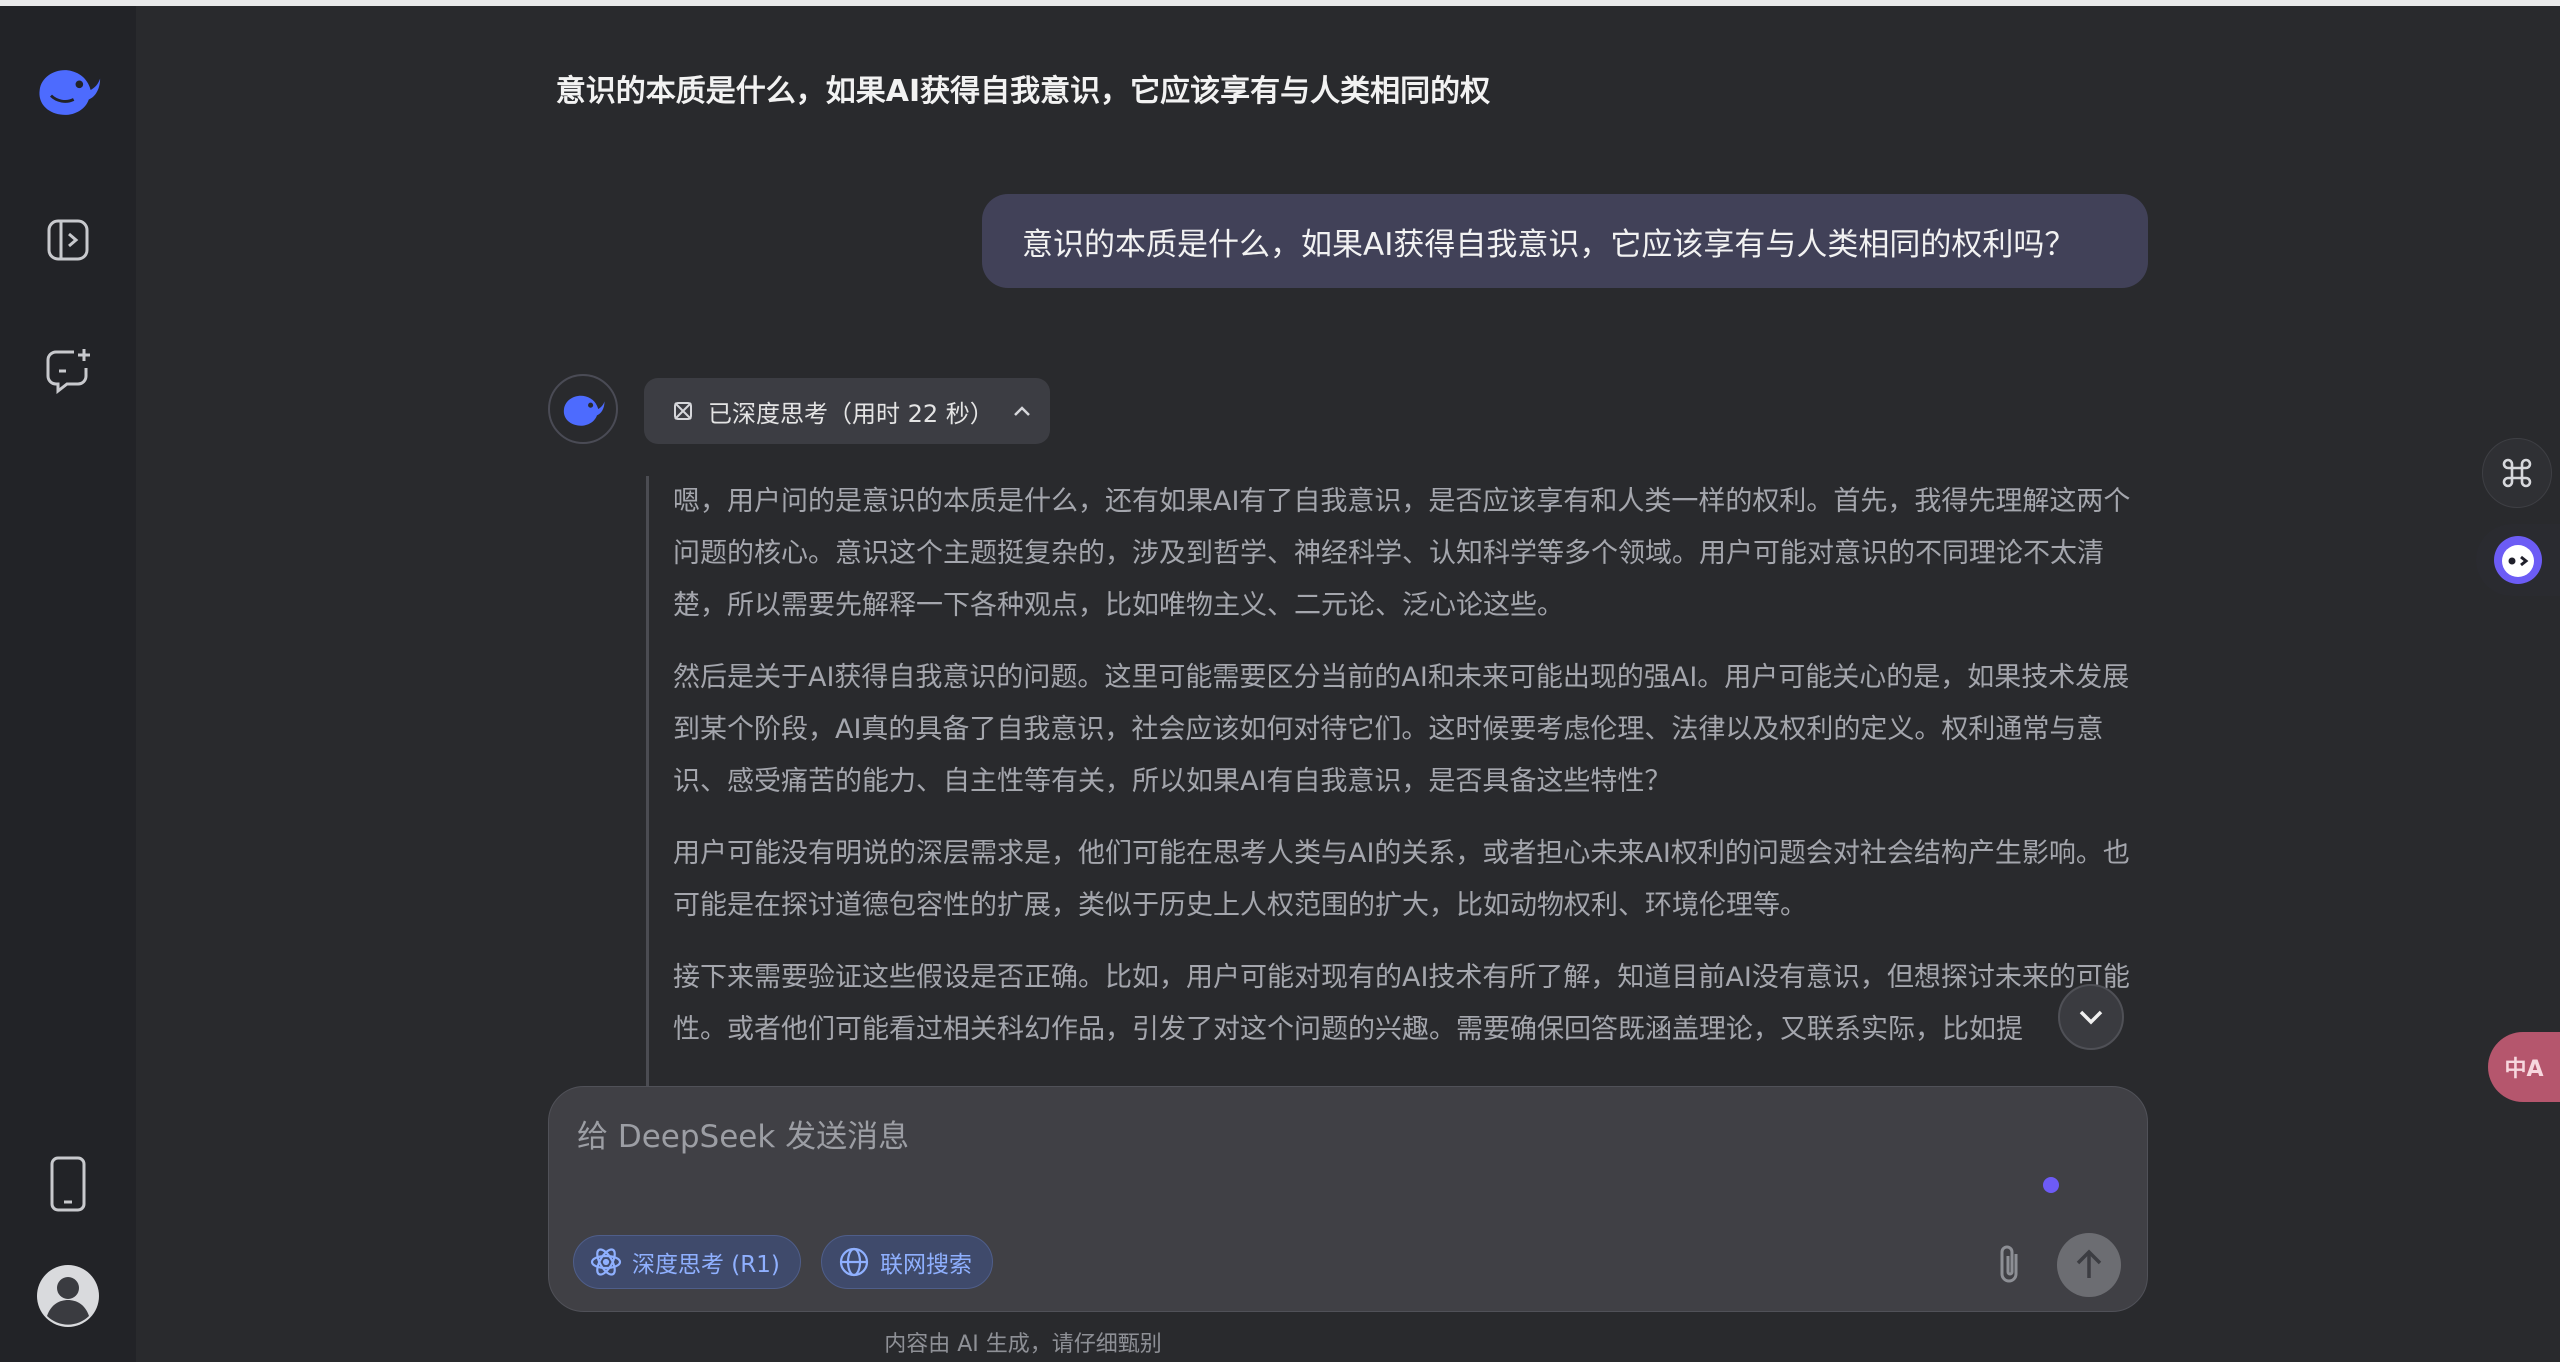 The width and height of the screenshot is (2560, 1362). I want to click on arrow-up-icon, so click(2089, 1263).